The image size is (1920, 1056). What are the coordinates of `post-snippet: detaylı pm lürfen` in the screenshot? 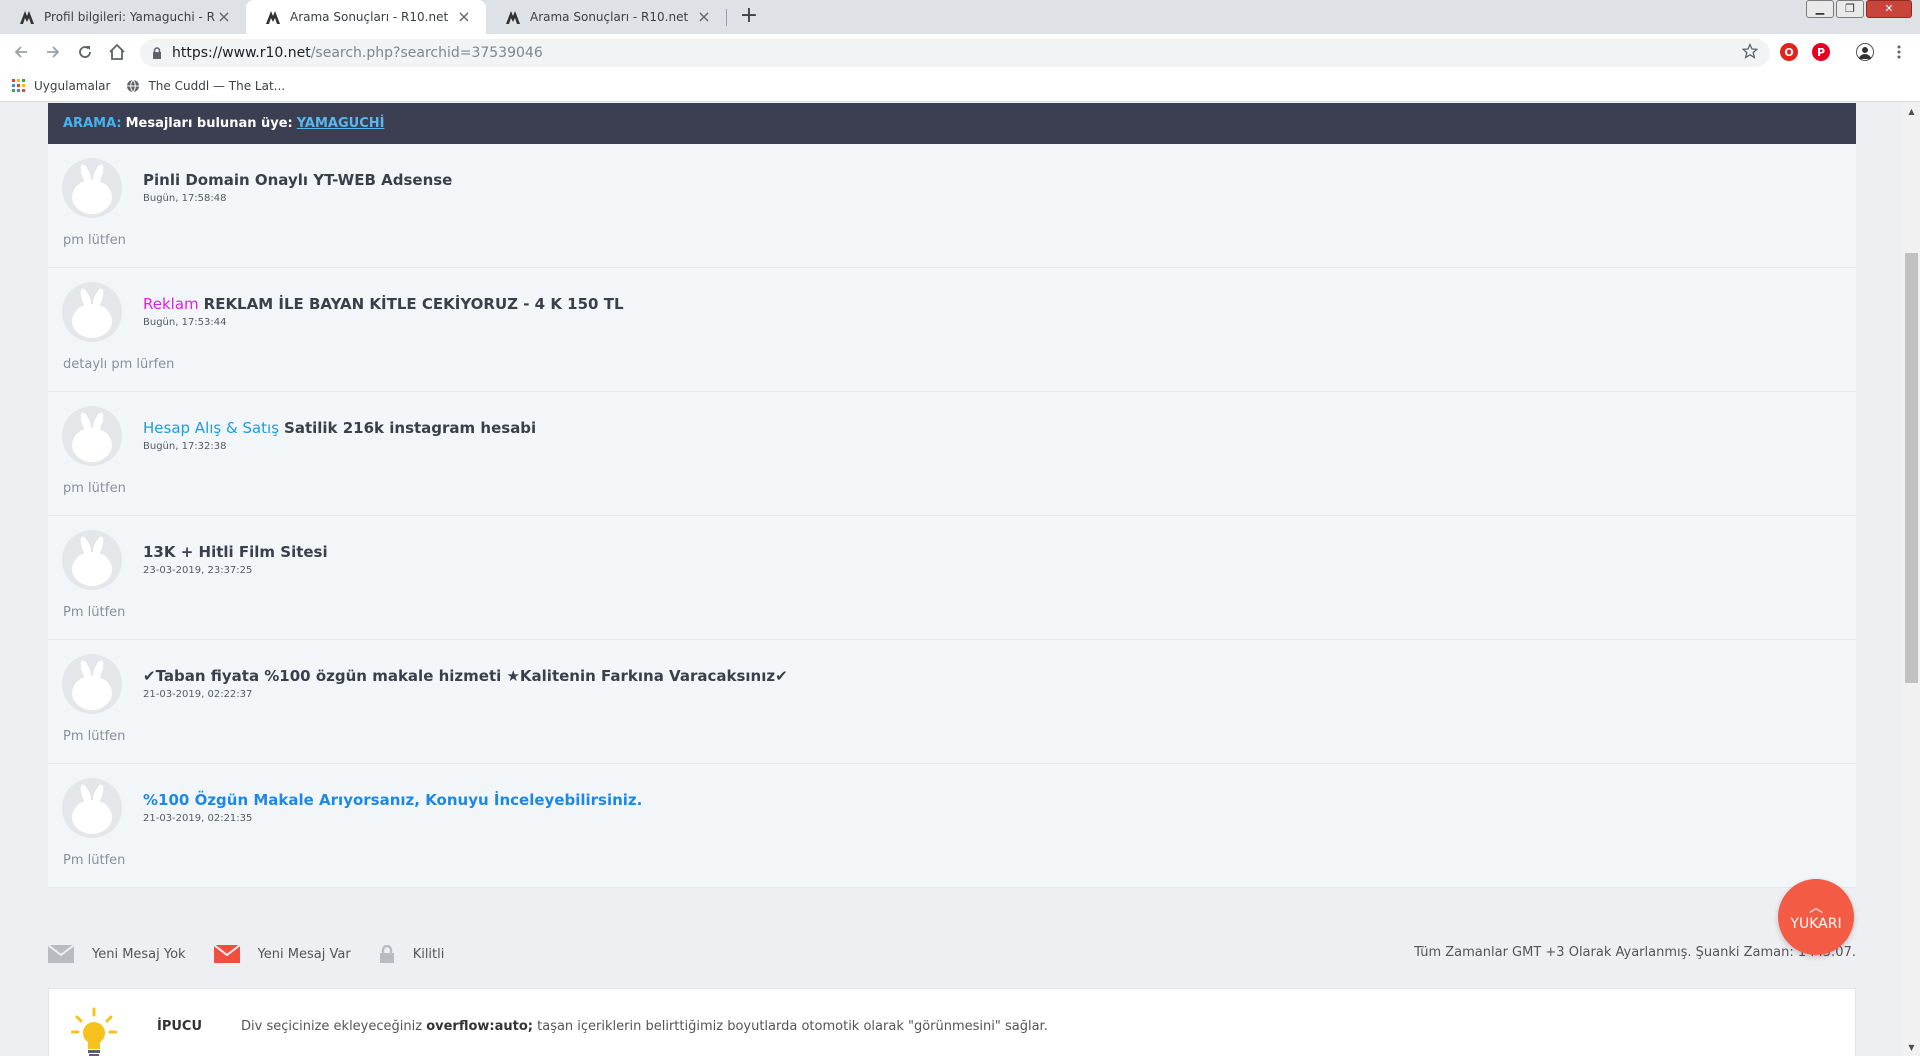 It's located at (119, 364).